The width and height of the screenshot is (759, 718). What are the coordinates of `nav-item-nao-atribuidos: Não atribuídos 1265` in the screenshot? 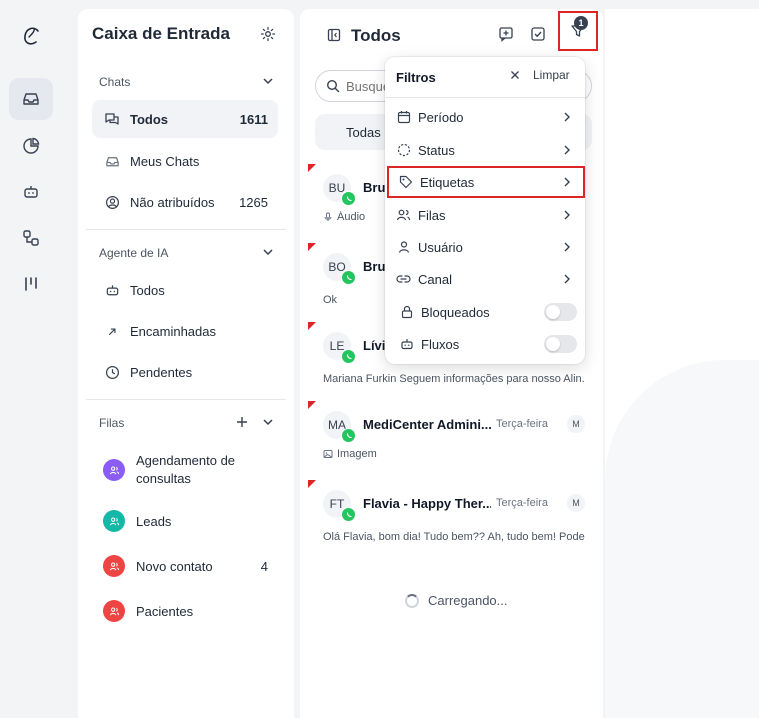 It's located at (185, 202).